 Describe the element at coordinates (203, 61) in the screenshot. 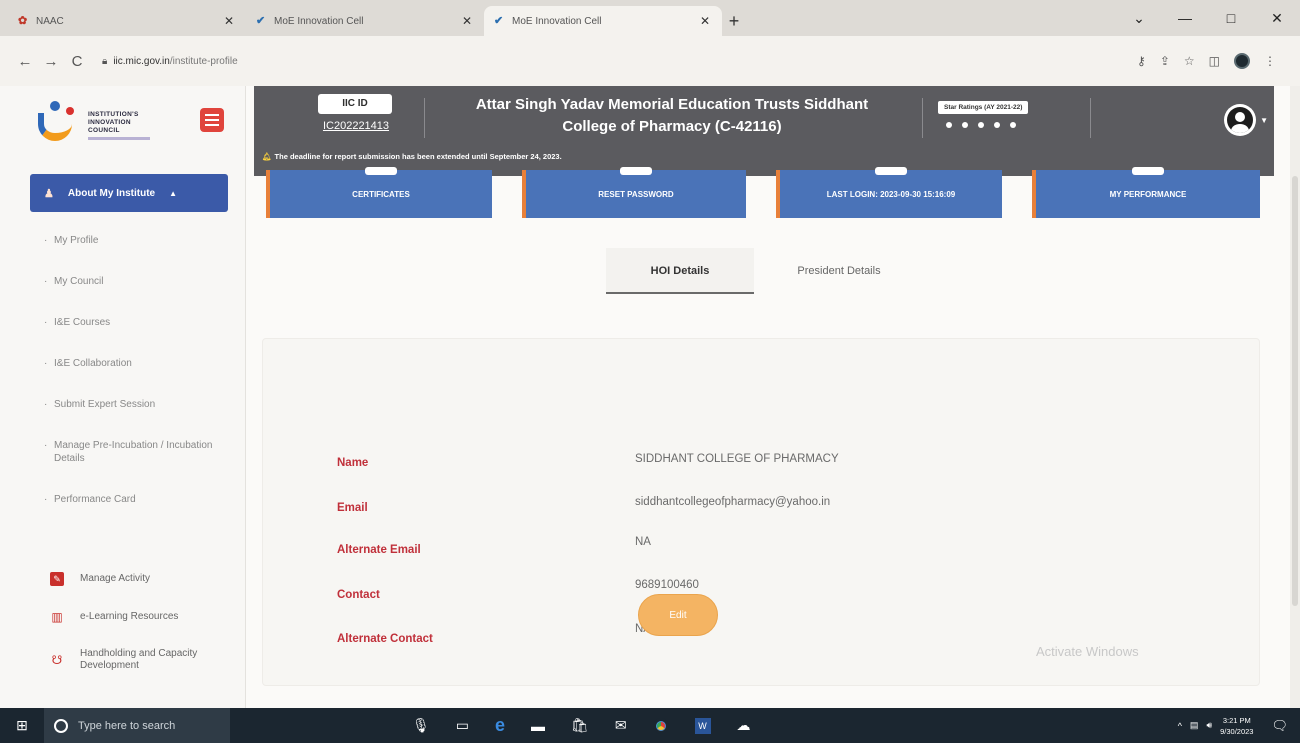

I see `url-path: /institute-profile` at that location.